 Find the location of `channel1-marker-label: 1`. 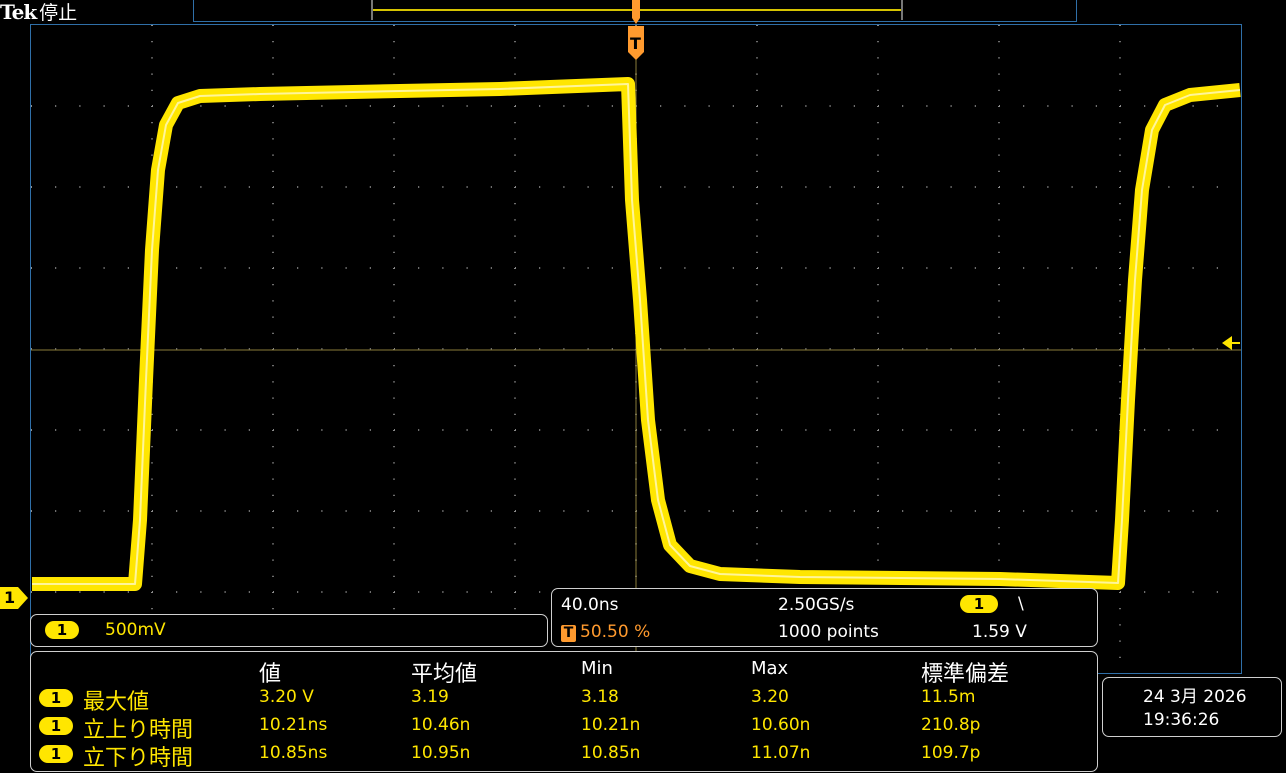

channel1-marker-label: 1 is located at coordinates (10, 597).